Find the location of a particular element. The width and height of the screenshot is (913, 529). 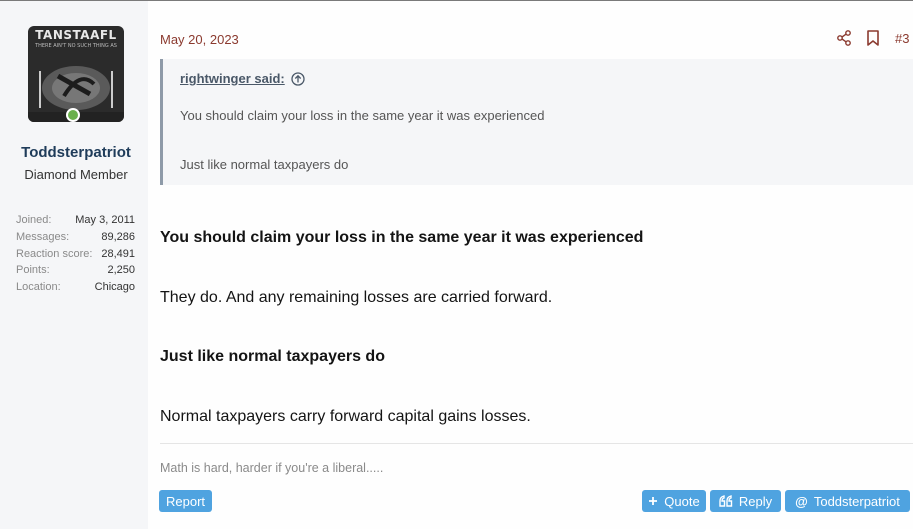

arrow-up-circle-icon is located at coordinates (298, 78).